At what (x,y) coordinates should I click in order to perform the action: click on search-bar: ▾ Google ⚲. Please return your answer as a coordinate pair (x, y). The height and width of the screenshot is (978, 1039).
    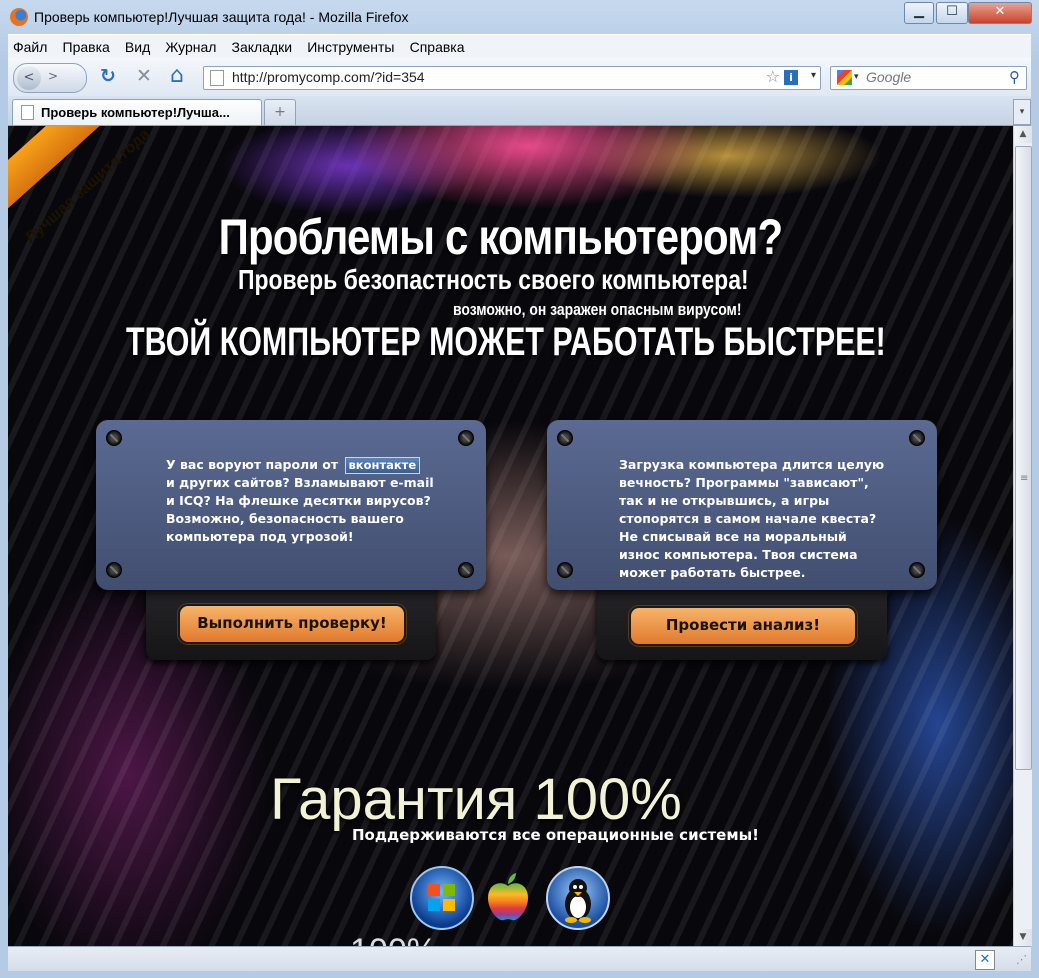
    Looking at the image, I should click on (928, 78).